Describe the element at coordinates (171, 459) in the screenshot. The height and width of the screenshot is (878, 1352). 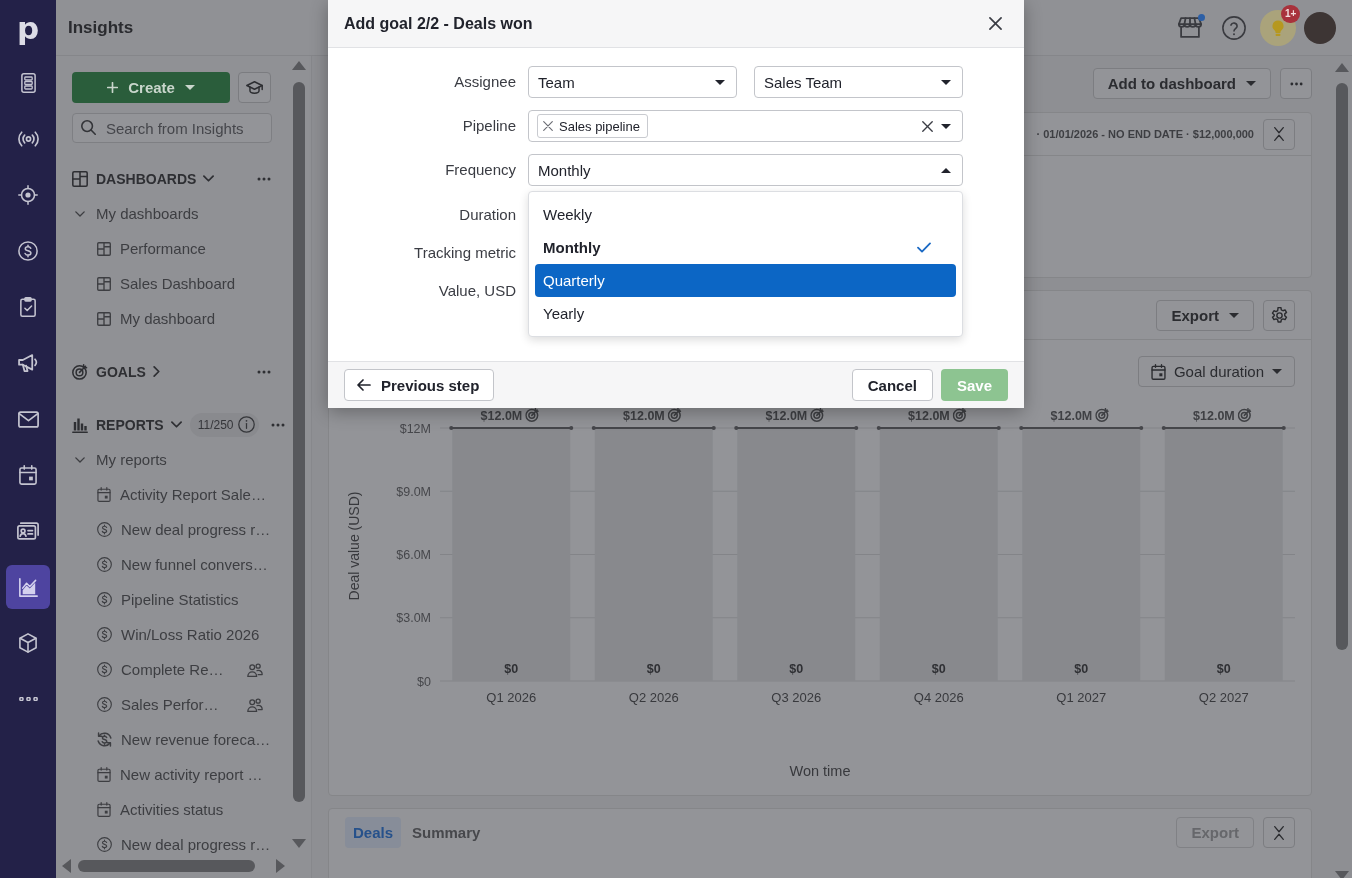
I see `tree-group: My reports` at that location.